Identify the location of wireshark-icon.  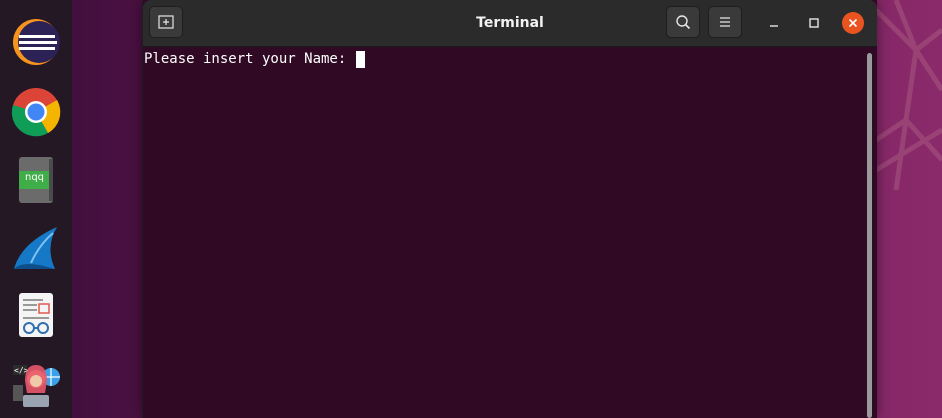
(35, 248).